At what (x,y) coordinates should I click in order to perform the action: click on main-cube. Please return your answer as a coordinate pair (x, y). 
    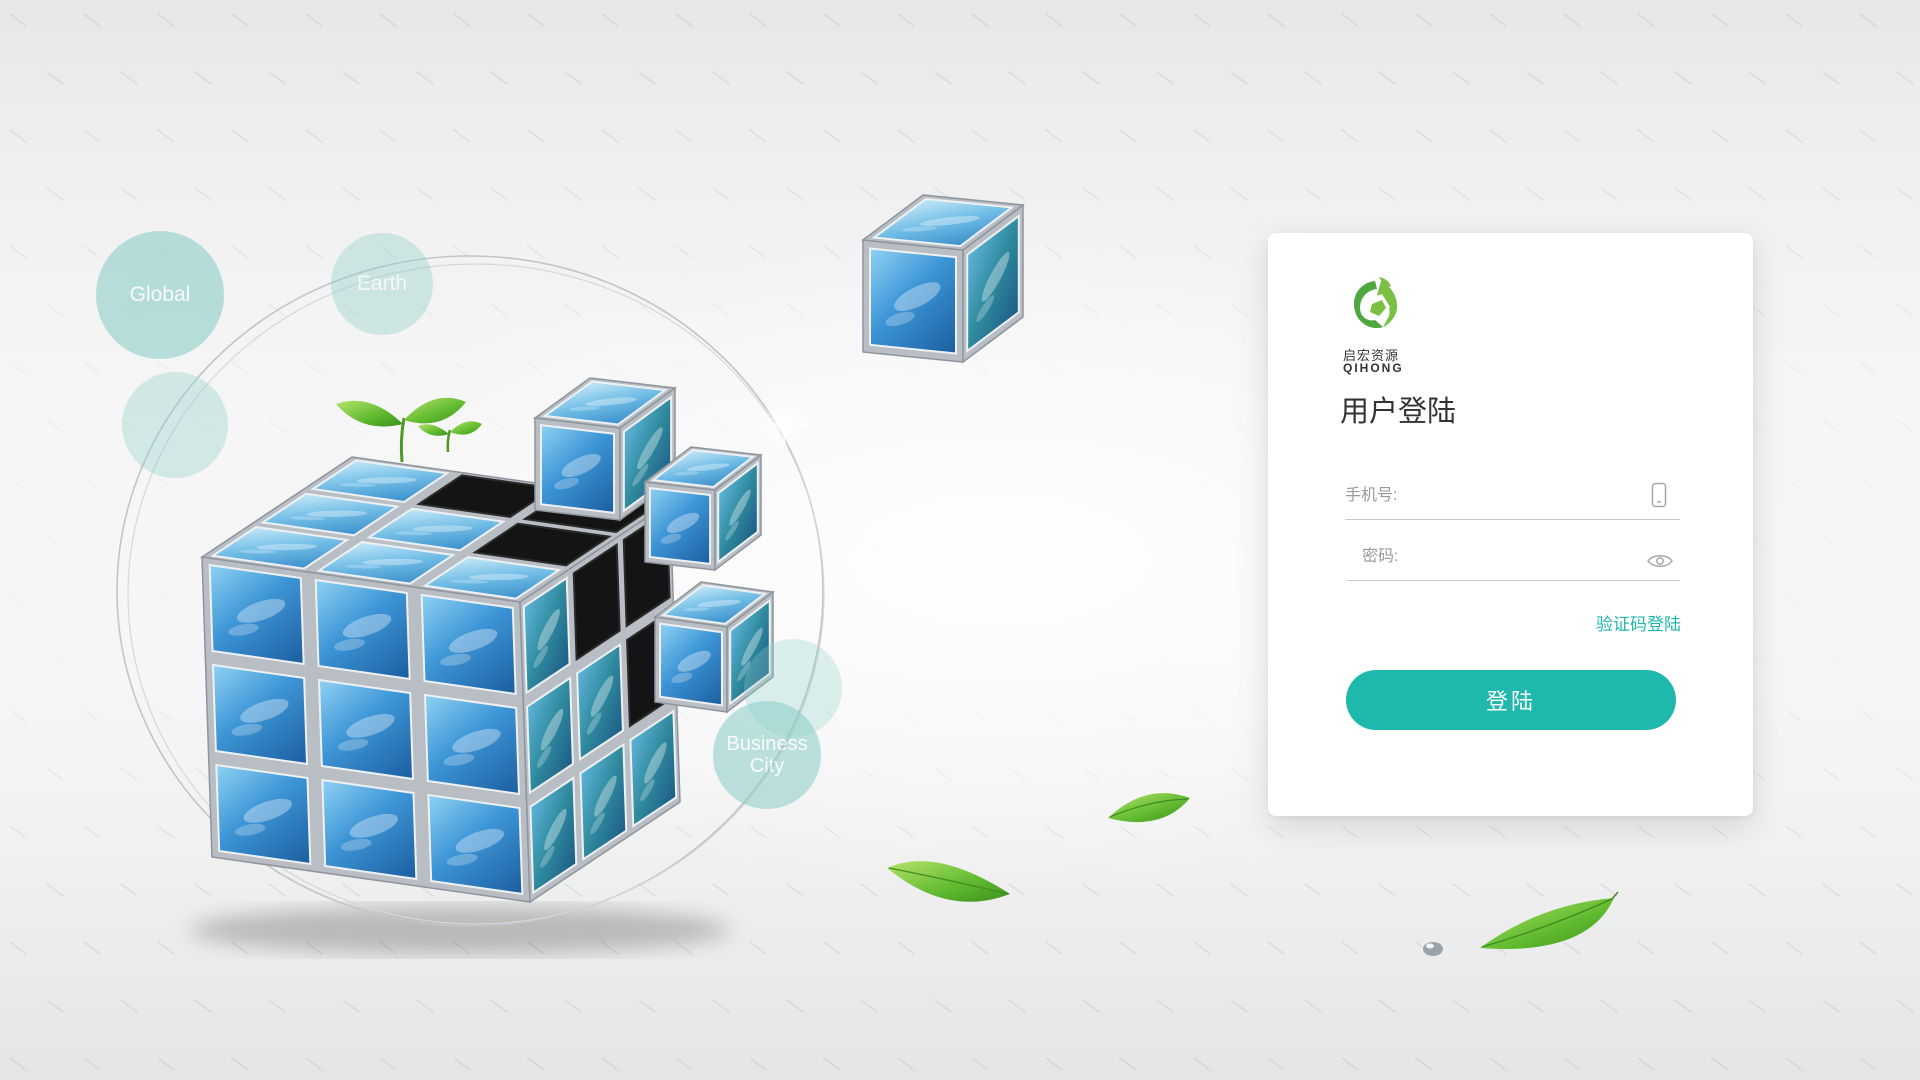
    Looking at the image, I should click on (441, 679).